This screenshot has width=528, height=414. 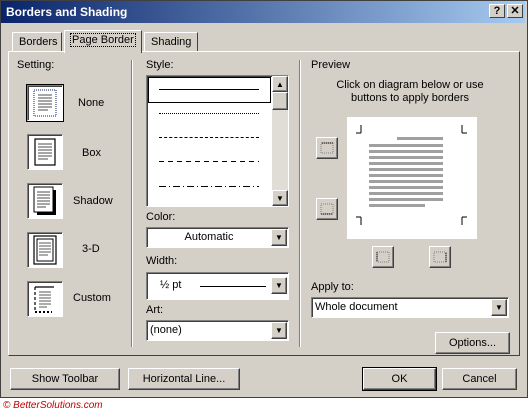 What do you see at coordinates (53, 405) in the screenshot?
I see `copyright-text: © BetterSolutions.com` at bounding box center [53, 405].